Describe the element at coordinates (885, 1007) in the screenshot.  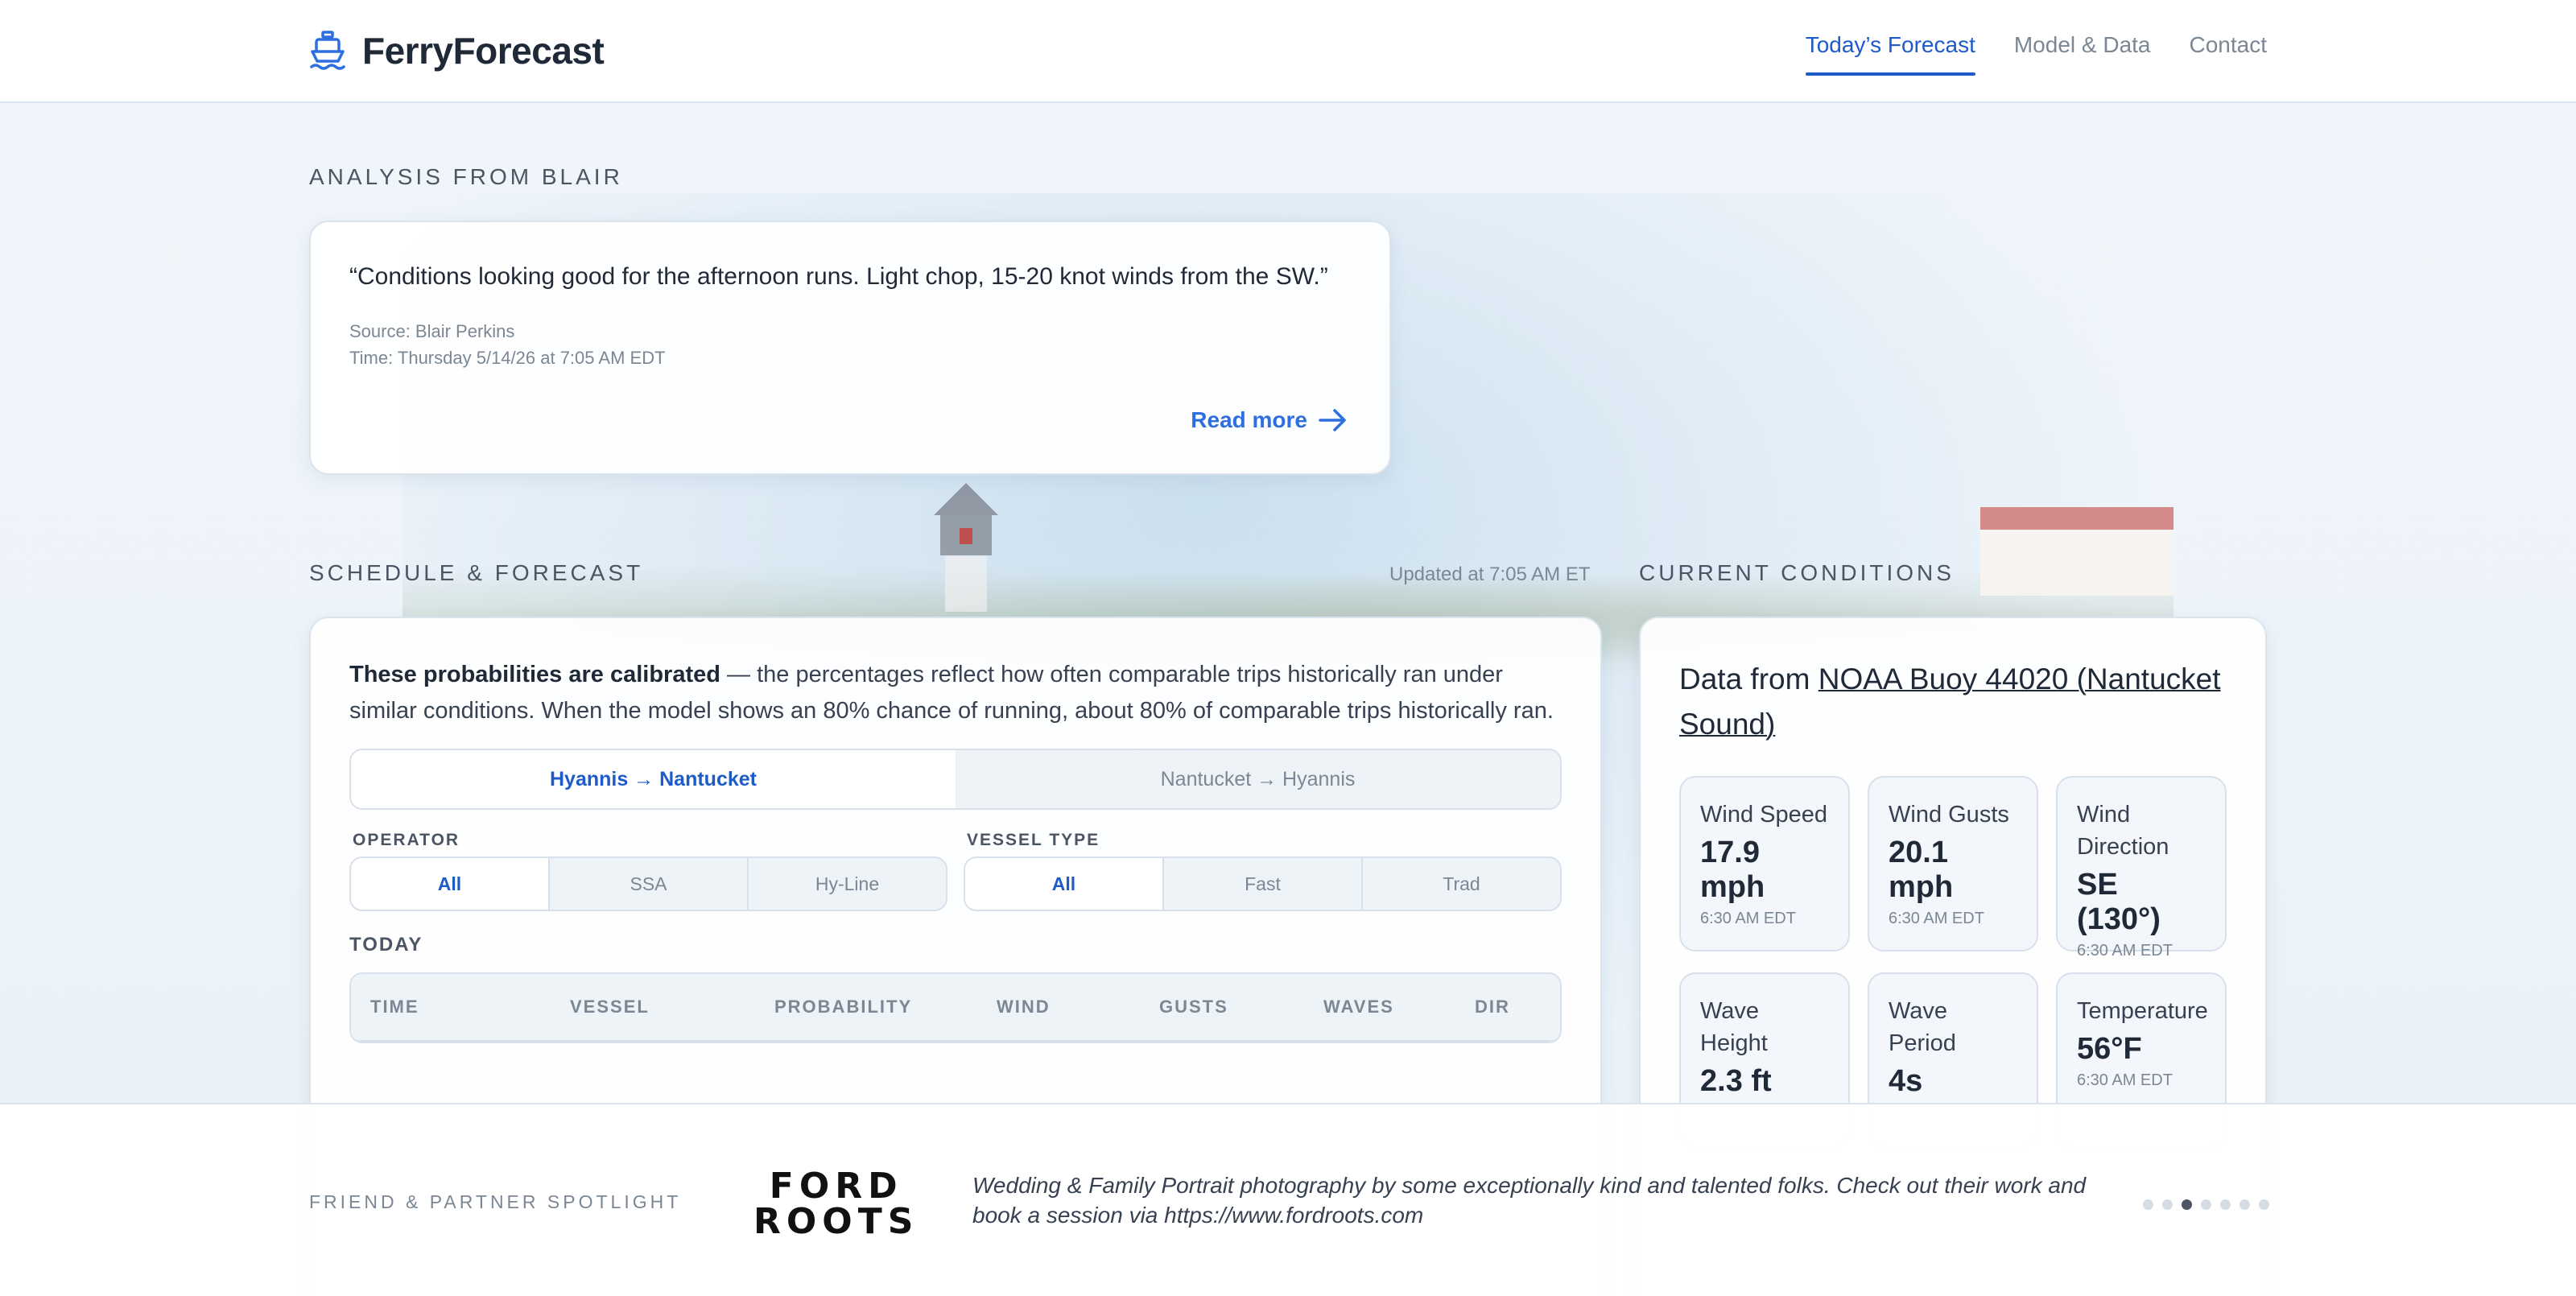
I see `col-probability: PROBABILITY` at that location.